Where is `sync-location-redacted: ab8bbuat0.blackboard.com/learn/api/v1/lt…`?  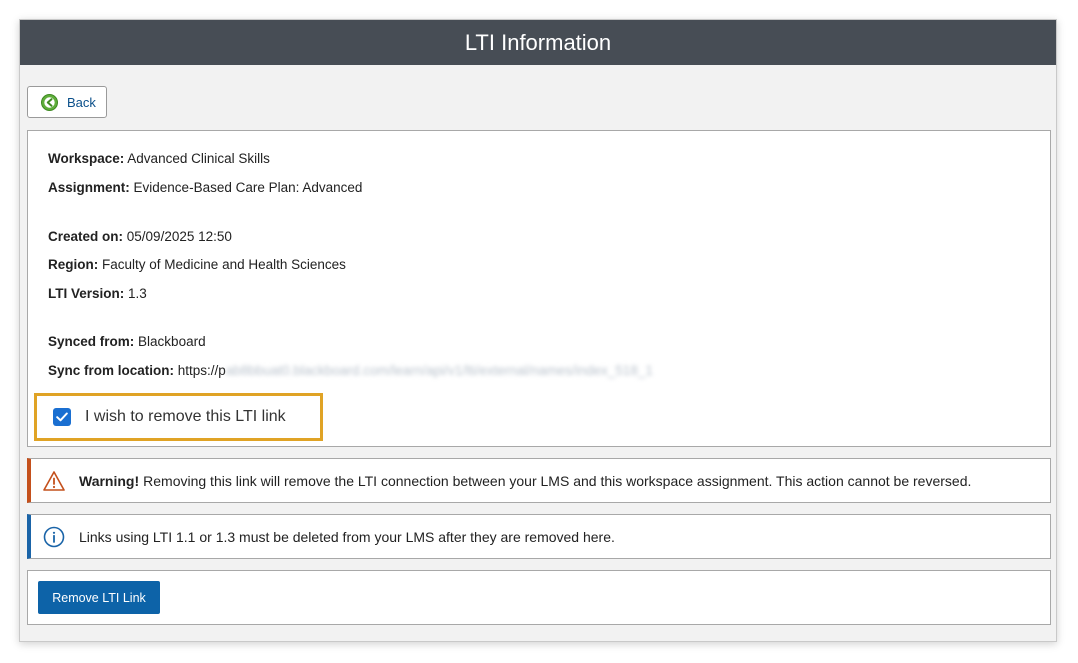
sync-location-redacted: ab8bbuat0.blackboard.com/learn/api/v1/lt… is located at coordinates (439, 370).